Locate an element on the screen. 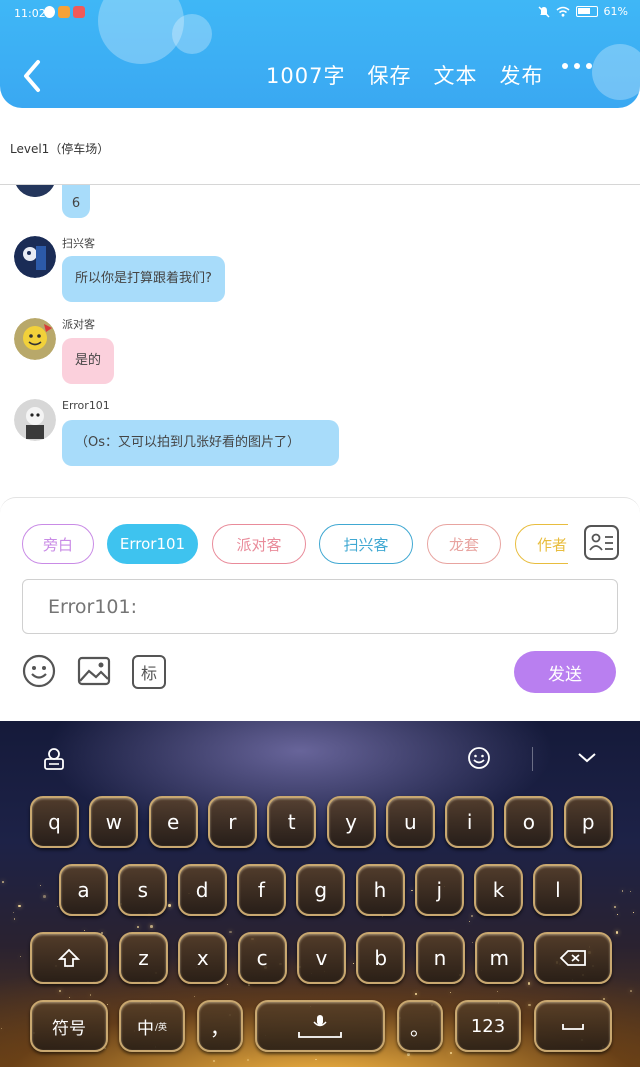 The image size is (640, 1067). key-o: o is located at coordinates (529, 822).